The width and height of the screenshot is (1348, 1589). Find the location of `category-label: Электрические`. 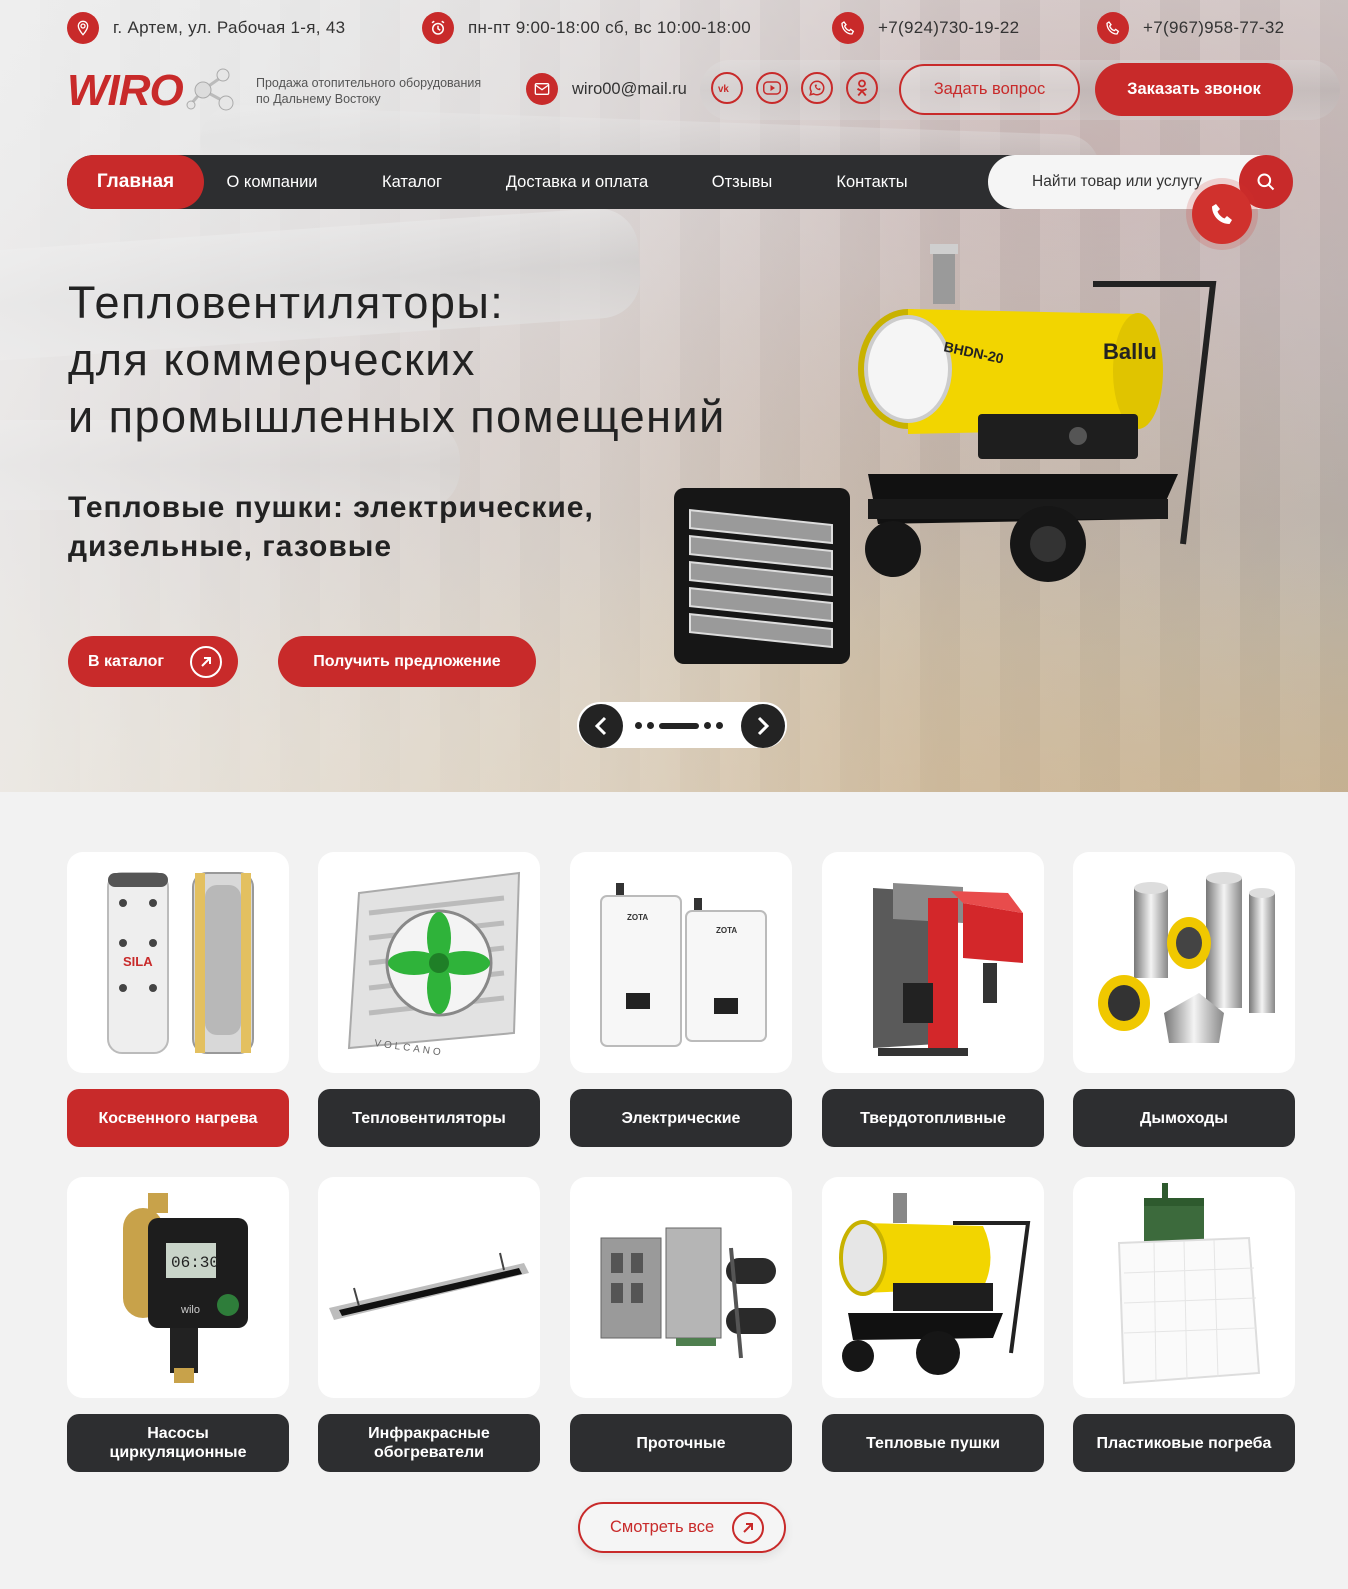

category-label: Электрические is located at coordinates (681, 1118).